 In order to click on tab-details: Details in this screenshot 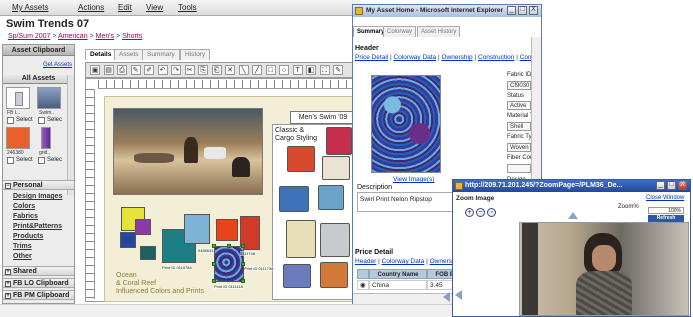, I will do `click(101, 54)`.